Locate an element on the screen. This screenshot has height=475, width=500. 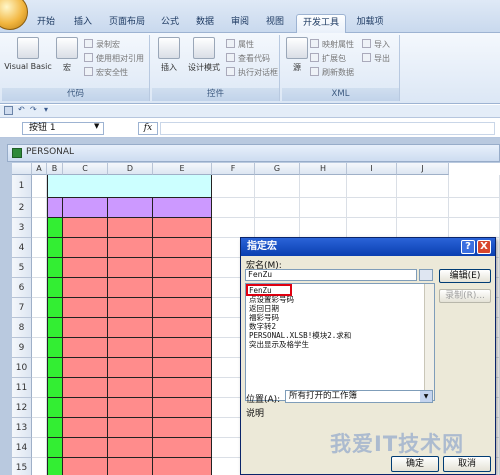
row-header-4: 4 is located at coordinates (22, 248).